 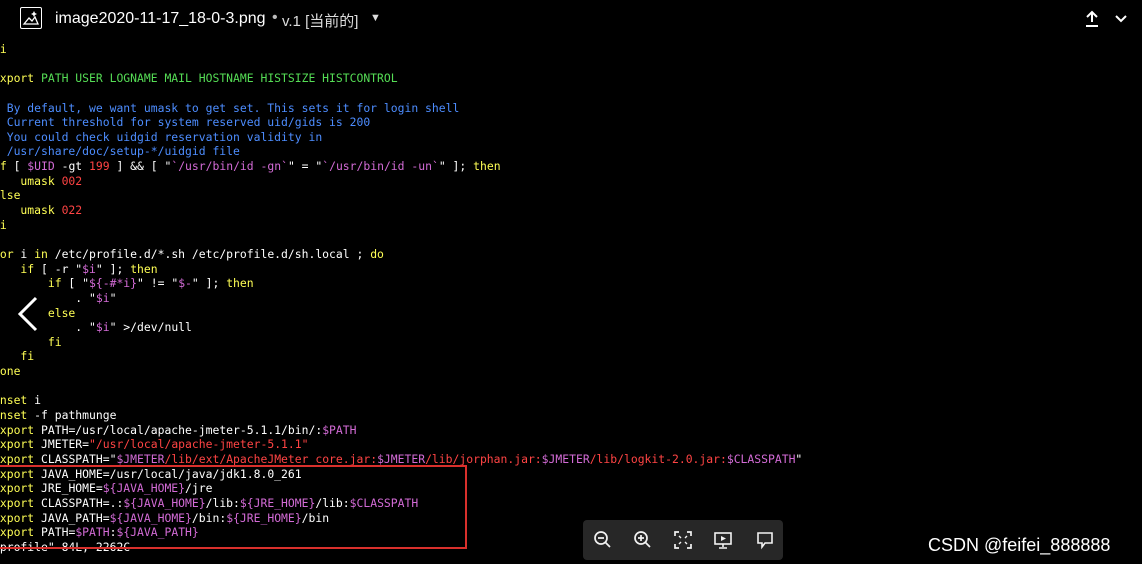 I want to click on code-token: `/usr/bin/id -gn`, so click(x=229, y=166).